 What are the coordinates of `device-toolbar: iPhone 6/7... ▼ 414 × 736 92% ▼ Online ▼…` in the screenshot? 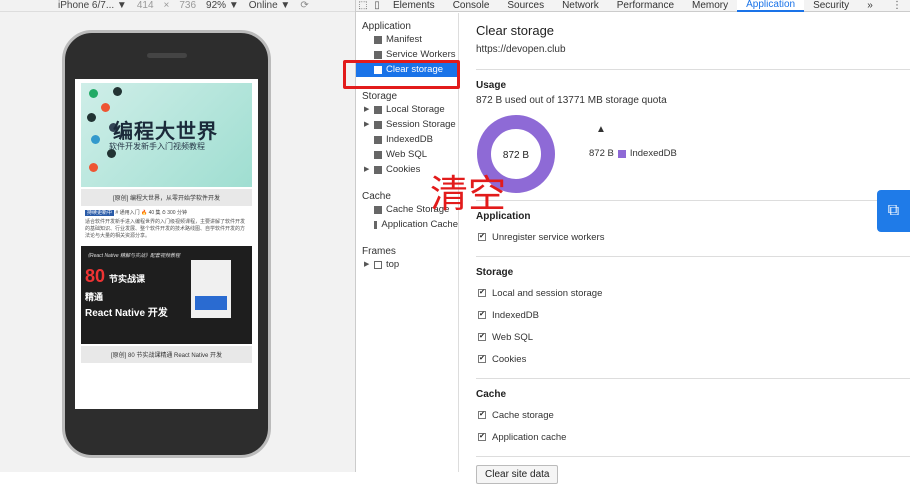 It's located at (177, 6).